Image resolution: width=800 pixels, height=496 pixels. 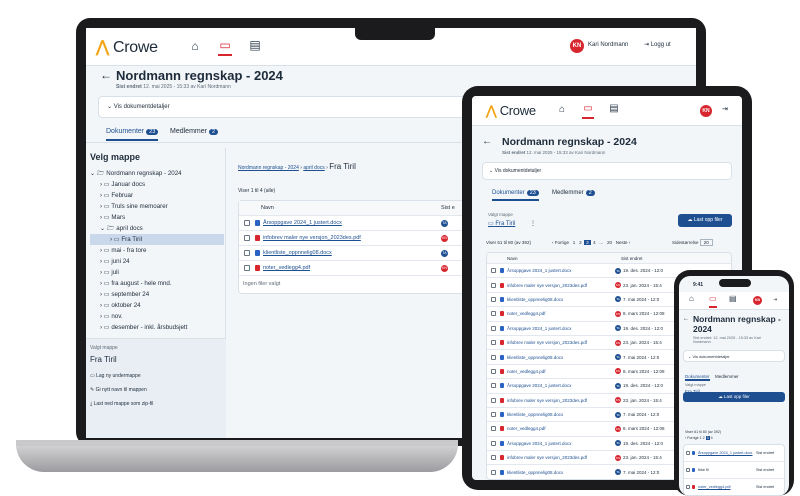 What do you see at coordinates (734, 487) in the screenshot?
I see `list-item: noter_vedlegg4.pdf Sist endret` at bounding box center [734, 487].